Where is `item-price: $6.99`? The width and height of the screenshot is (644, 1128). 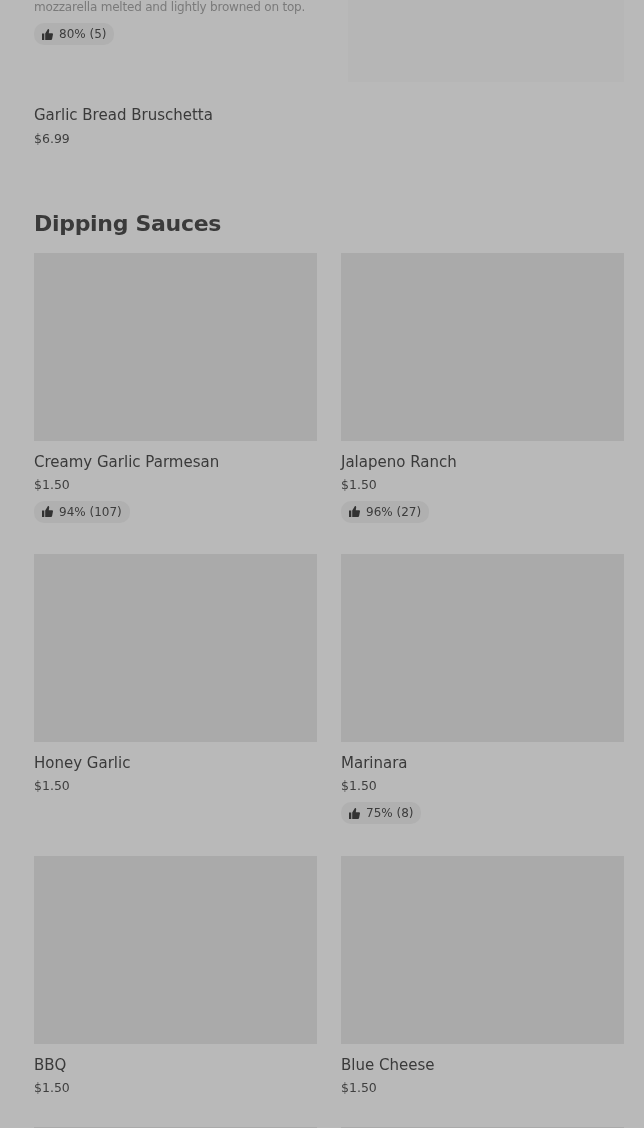 item-price: $6.99 is located at coordinates (52, 139).